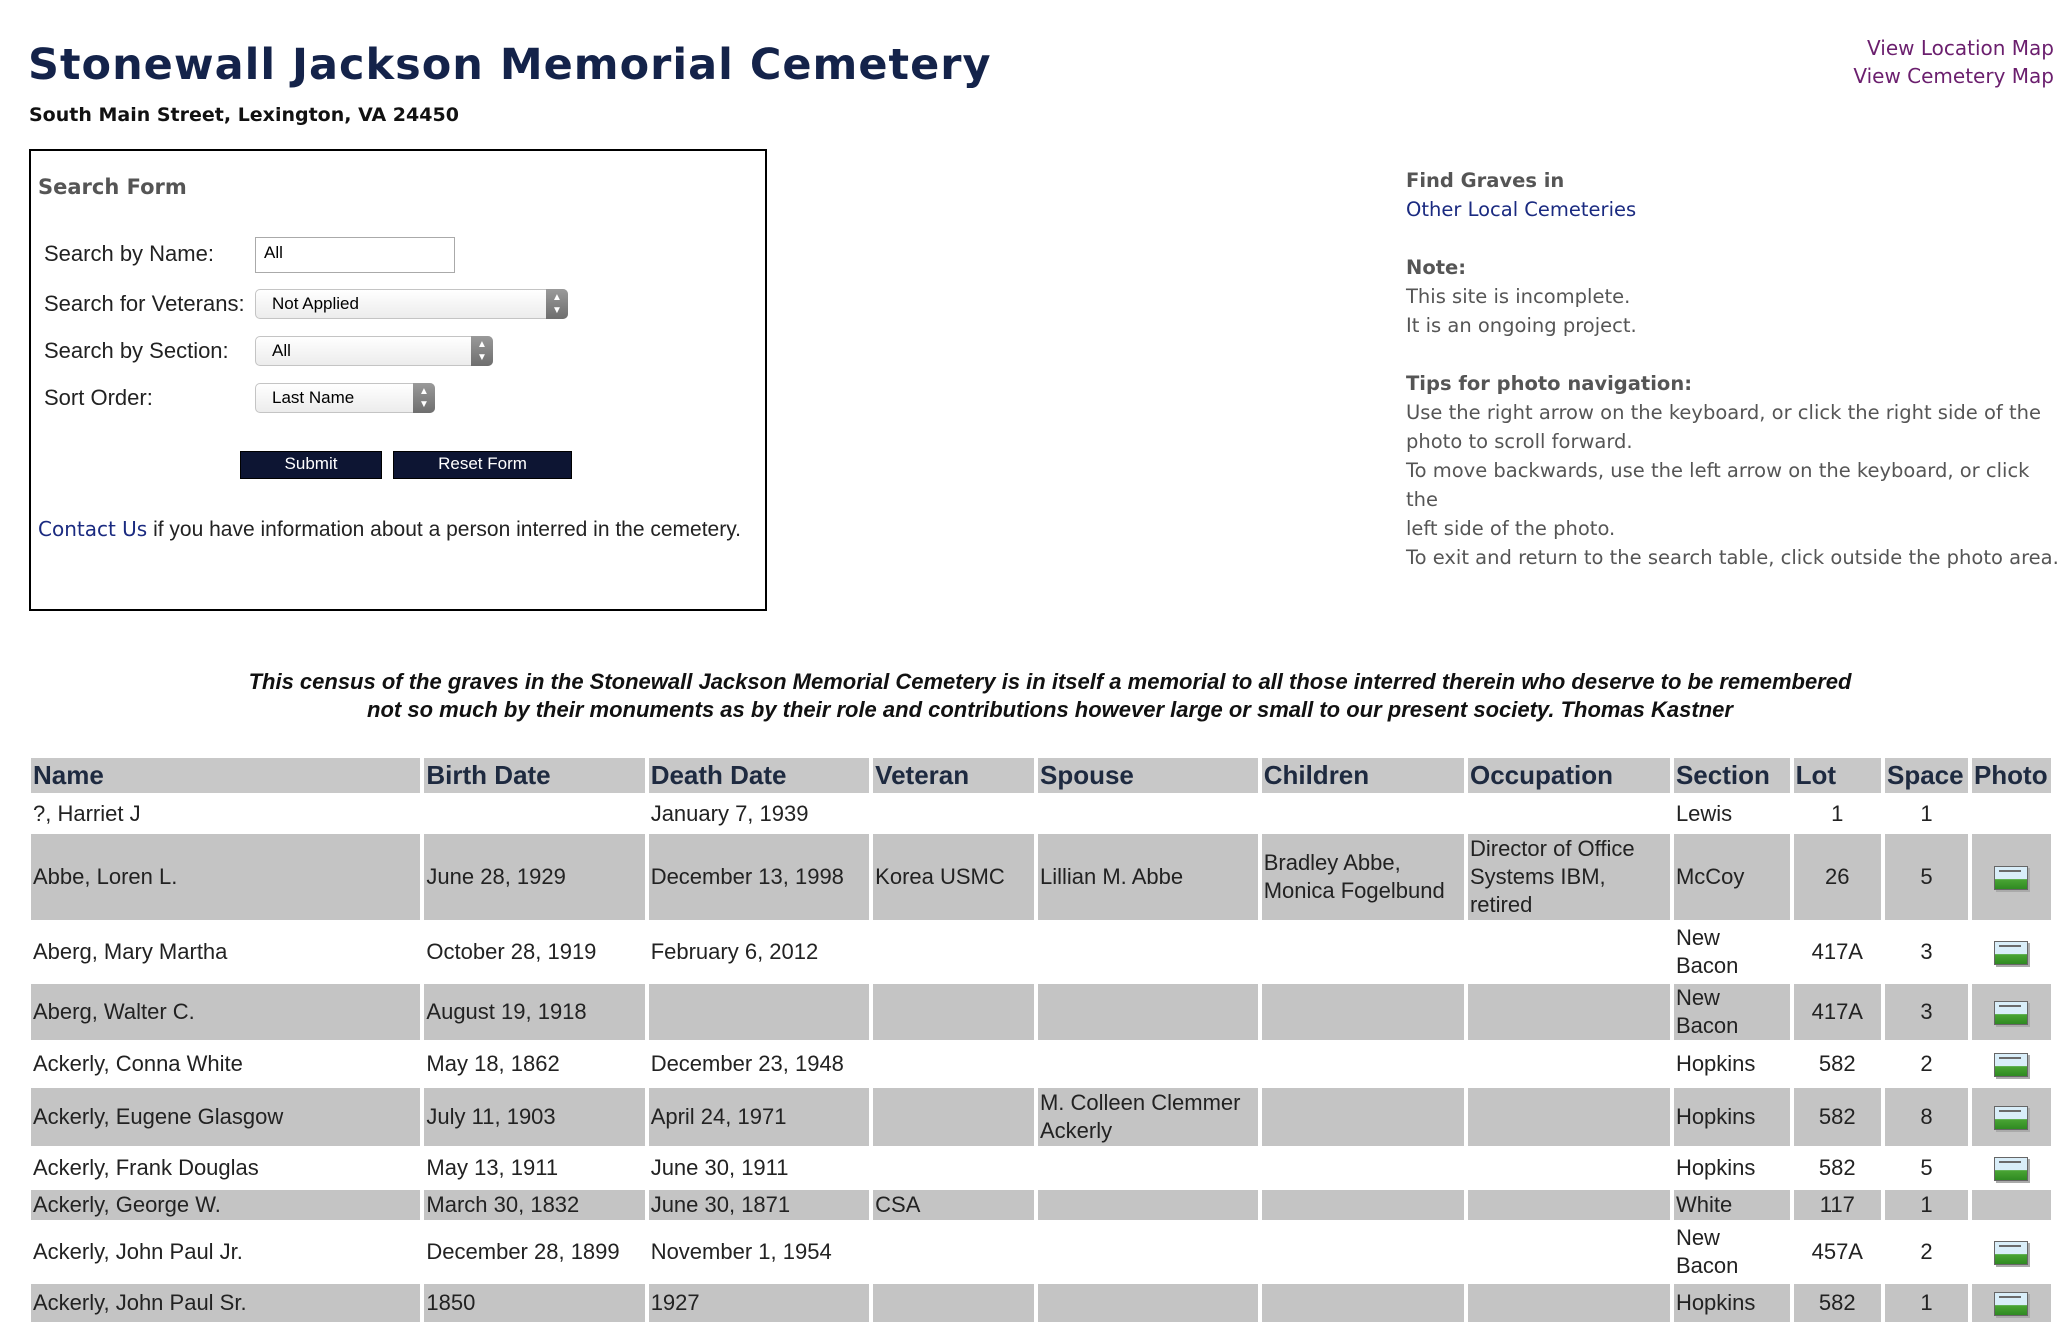  What do you see at coordinates (2011, 775) in the screenshot?
I see `column-header-photo: Photo` at bounding box center [2011, 775].